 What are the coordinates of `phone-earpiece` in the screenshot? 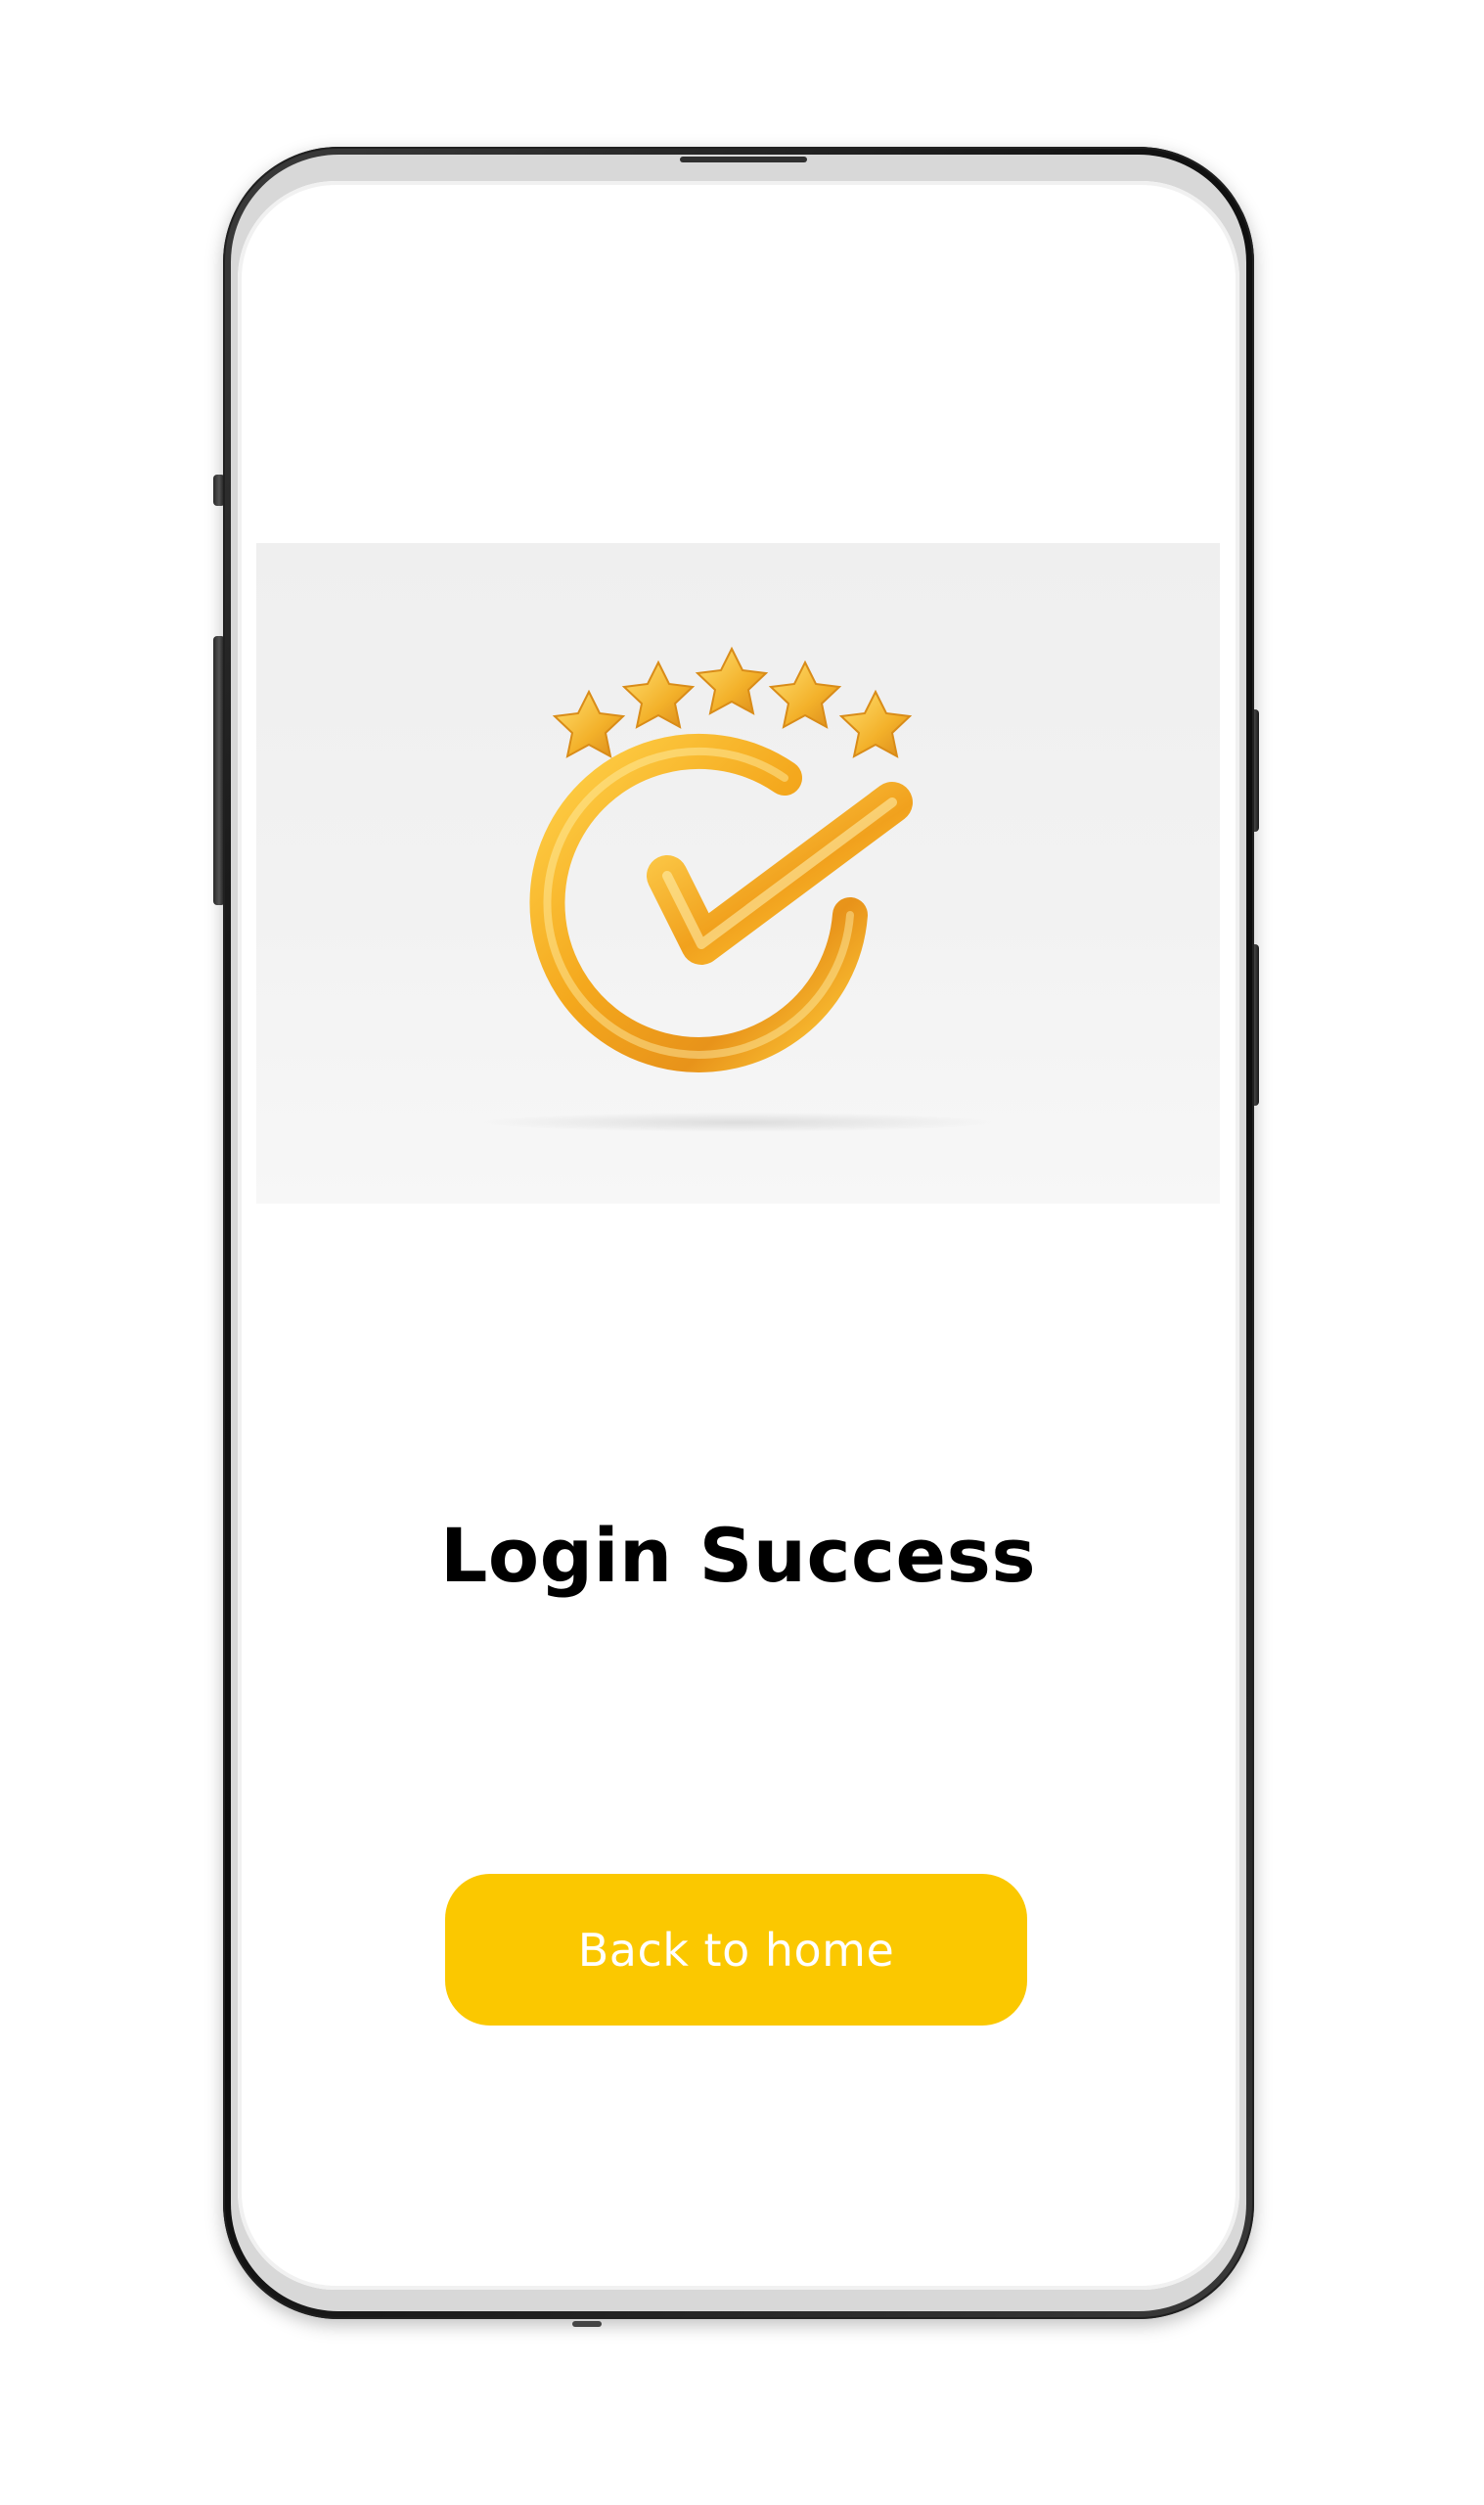 It's located at (743, 159).